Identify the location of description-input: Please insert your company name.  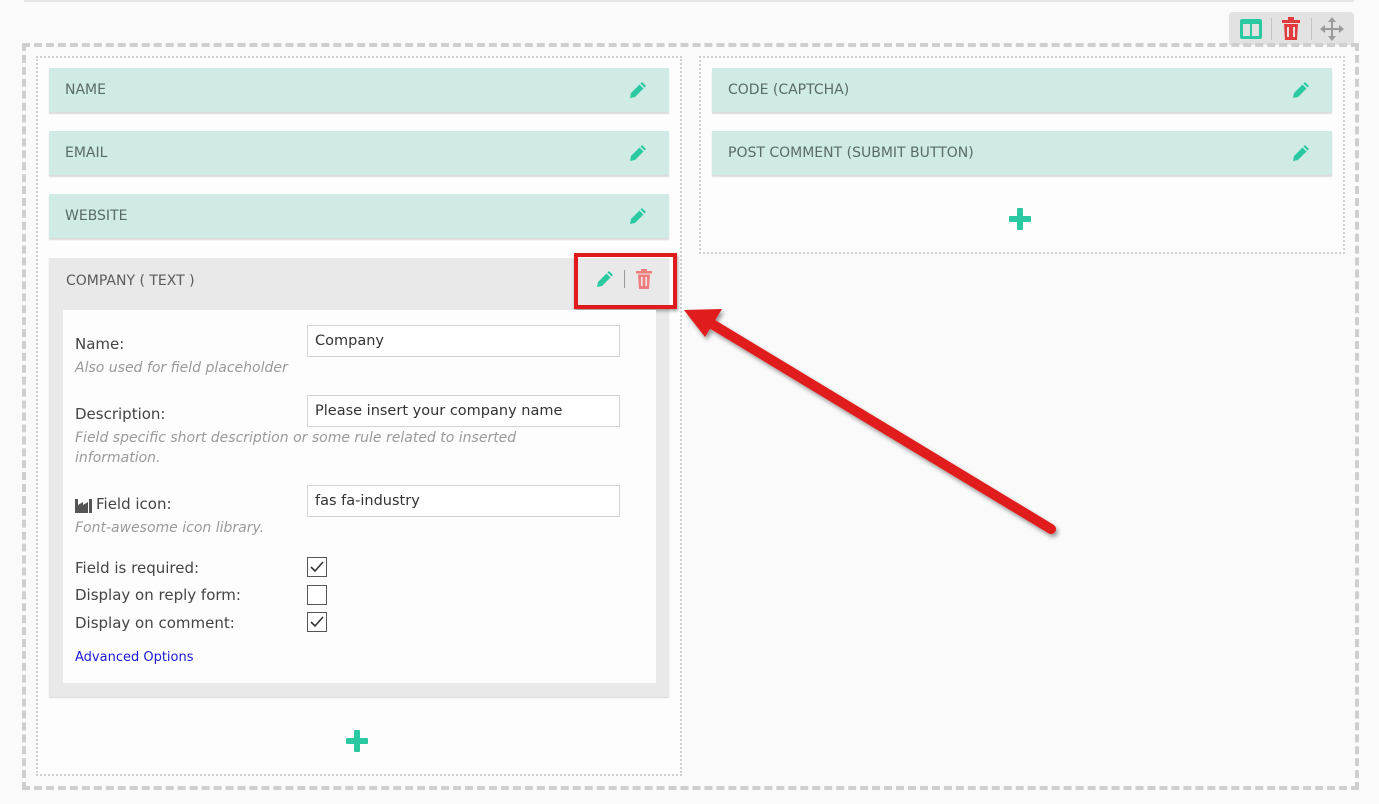
(463, 411).